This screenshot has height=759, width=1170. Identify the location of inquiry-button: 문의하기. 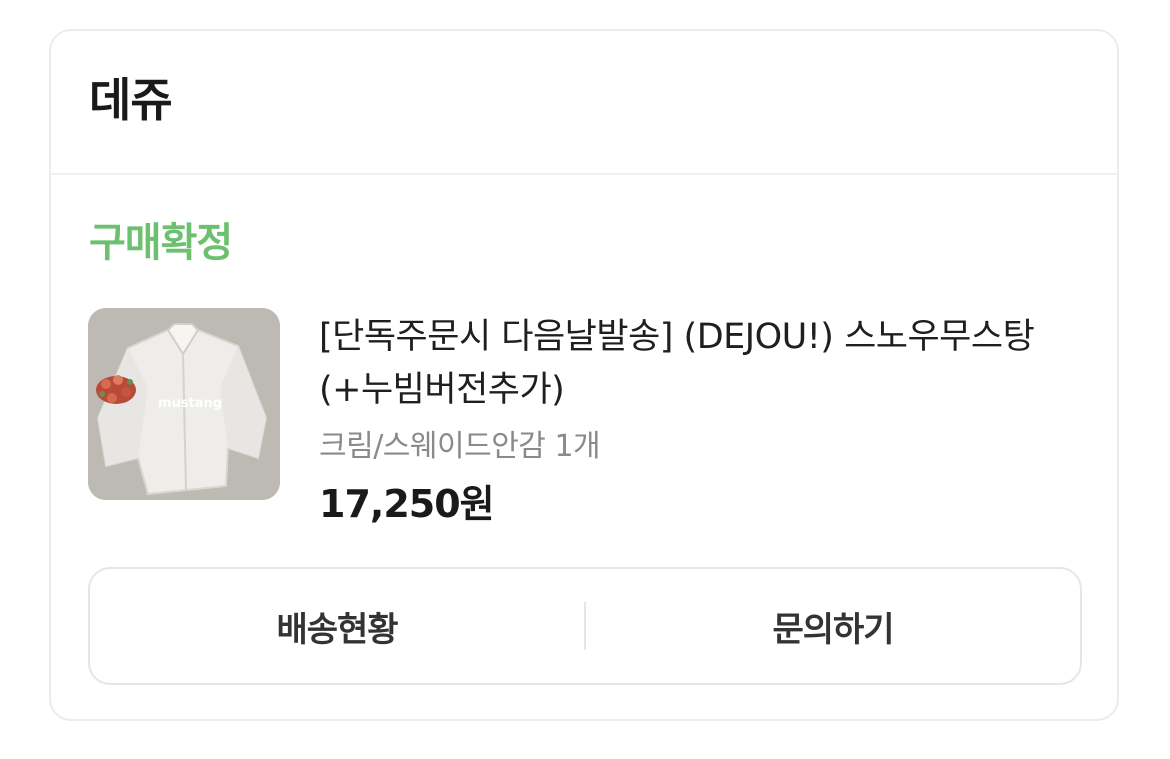
(833, 626).